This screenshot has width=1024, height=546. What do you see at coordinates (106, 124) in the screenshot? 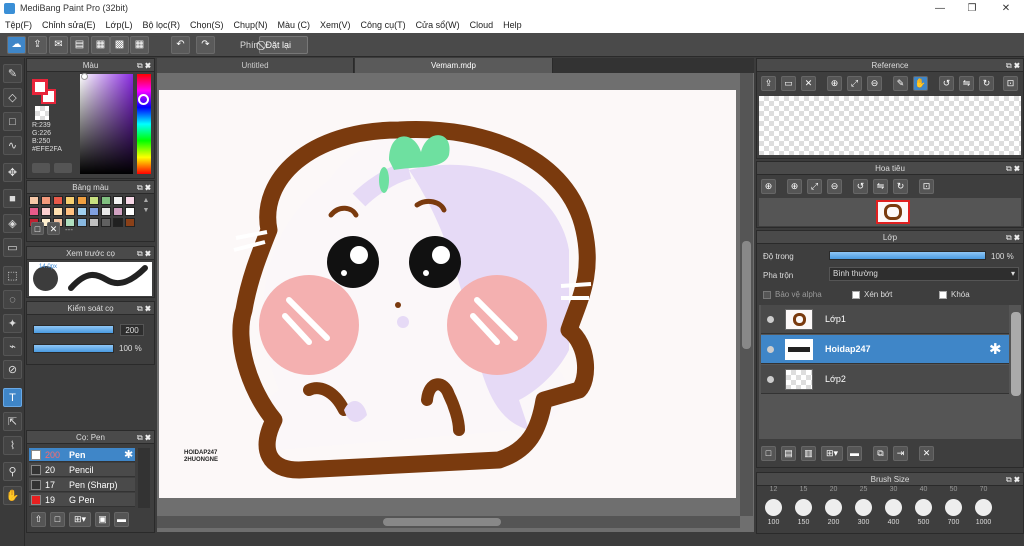
I see `saturation-value-picker` at bounding box center [106, 124].